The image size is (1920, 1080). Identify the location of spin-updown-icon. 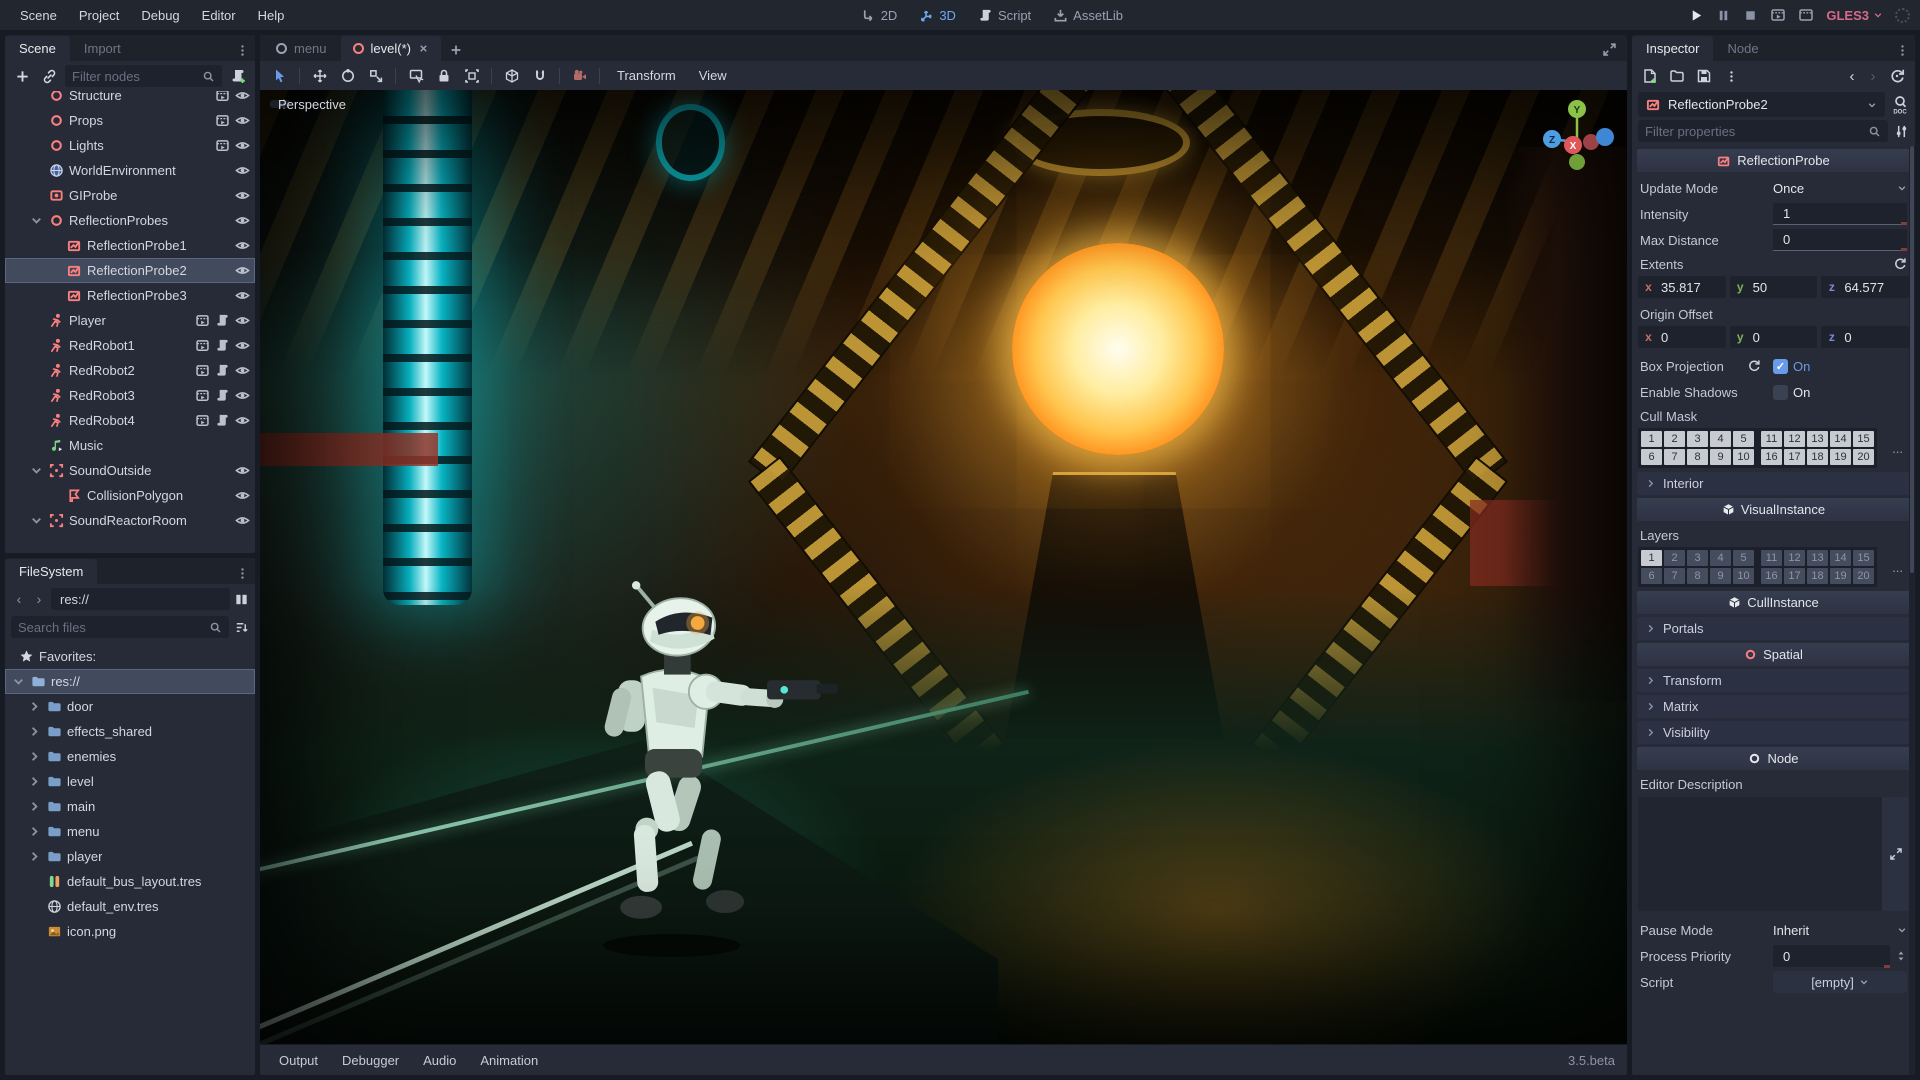
(1901, 956).